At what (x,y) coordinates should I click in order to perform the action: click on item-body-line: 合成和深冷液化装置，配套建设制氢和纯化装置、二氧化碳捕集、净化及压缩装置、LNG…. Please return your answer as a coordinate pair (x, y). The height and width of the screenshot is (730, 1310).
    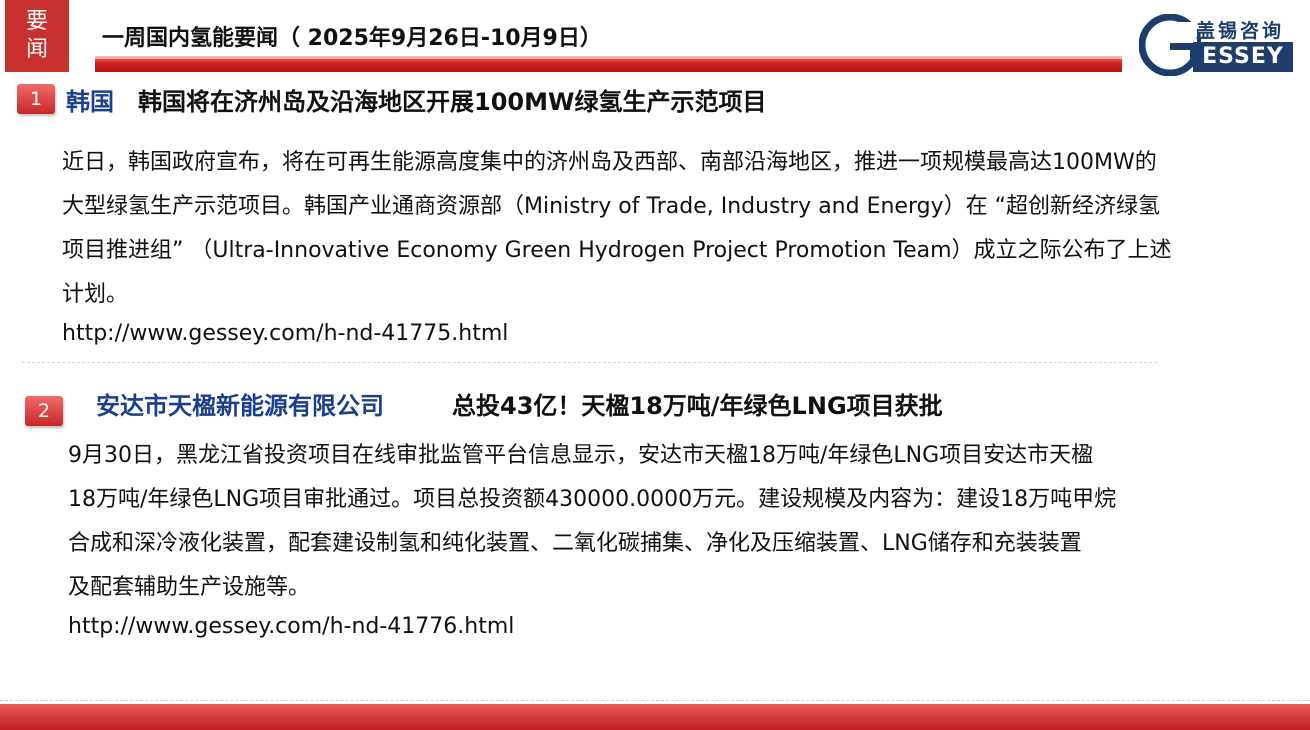
    Looking at the image, I should click on (575, 543).